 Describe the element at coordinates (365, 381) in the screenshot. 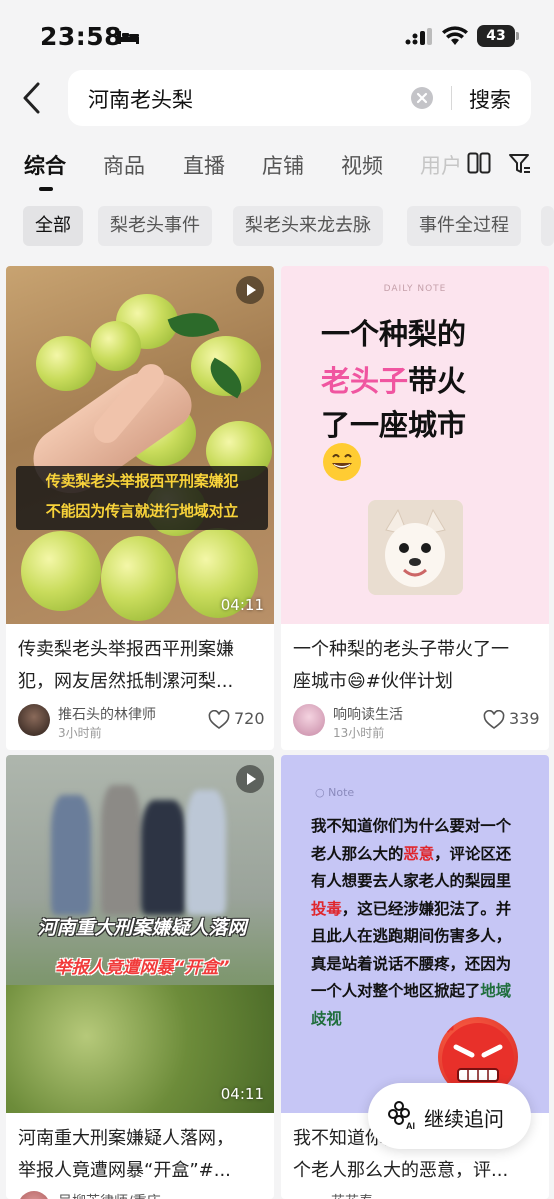

I see `cover-highlight-text: 老头子` at that location.